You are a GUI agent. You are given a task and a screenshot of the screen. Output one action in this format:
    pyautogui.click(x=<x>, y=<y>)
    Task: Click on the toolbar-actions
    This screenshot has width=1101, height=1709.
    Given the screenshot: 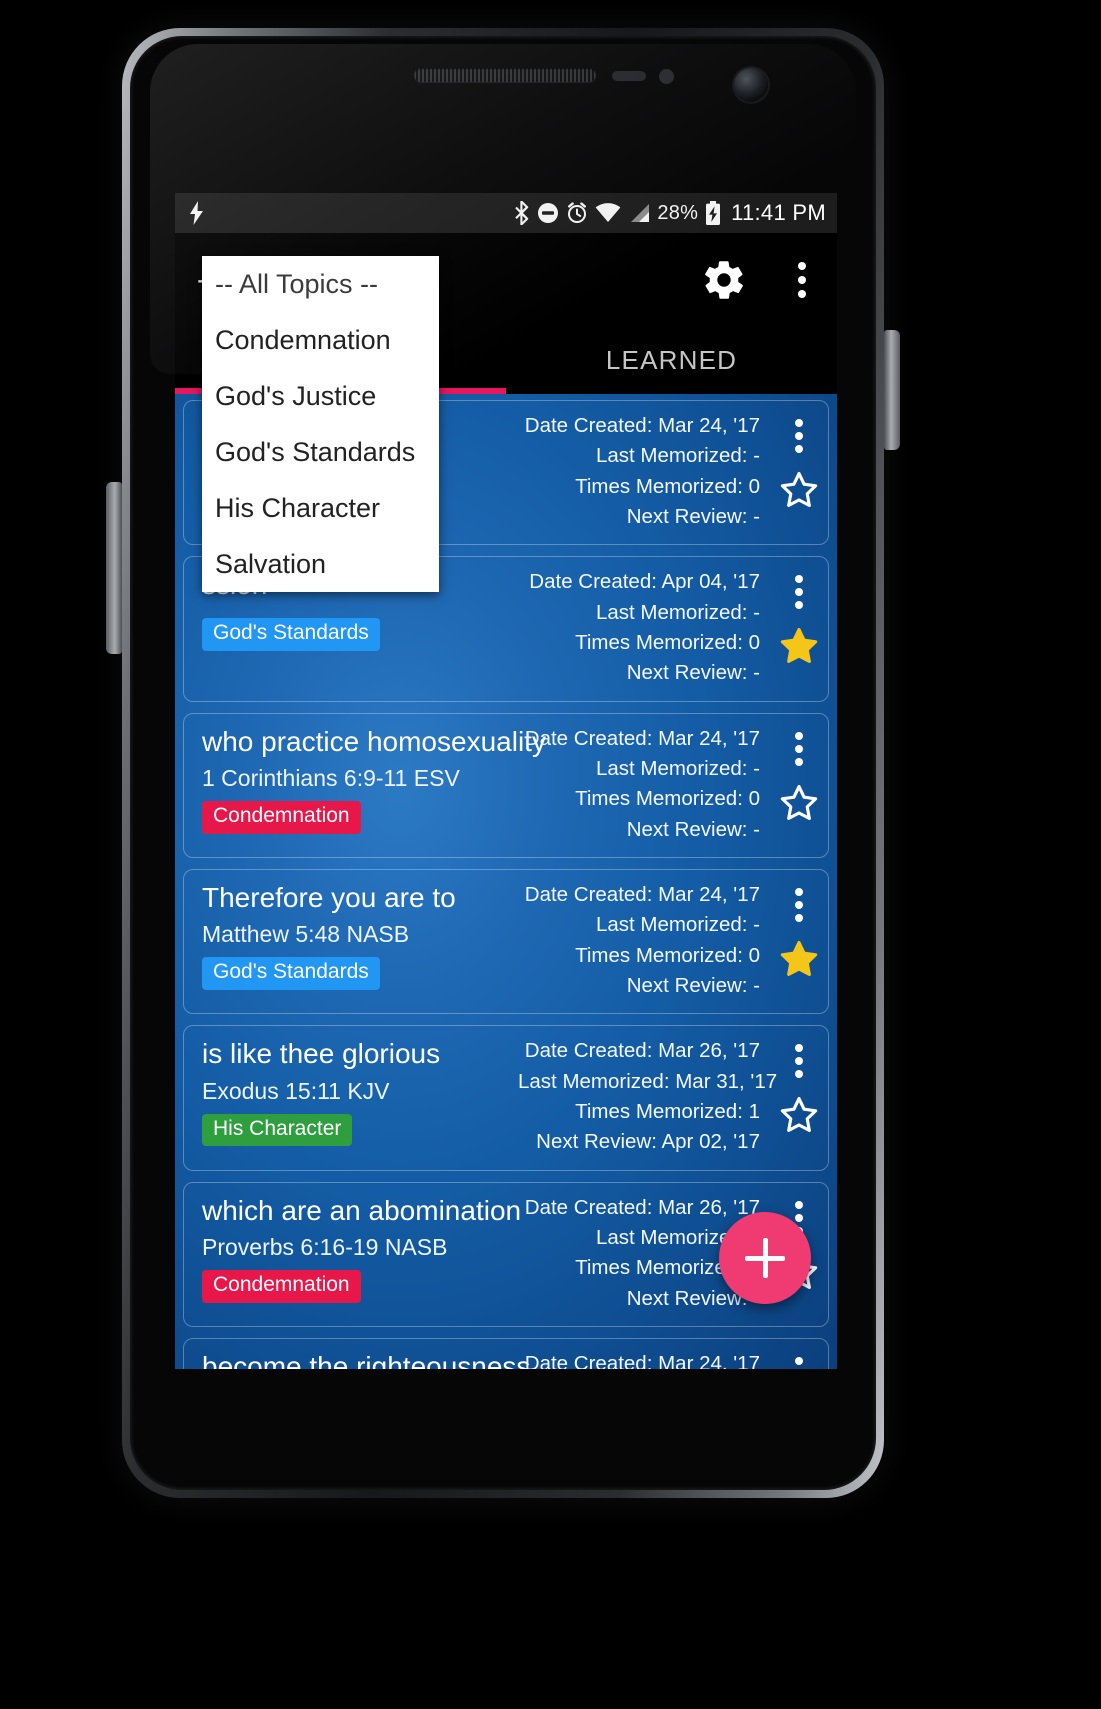 What is the action you would take?
    pyautogui.click(x=760, y=280)
    